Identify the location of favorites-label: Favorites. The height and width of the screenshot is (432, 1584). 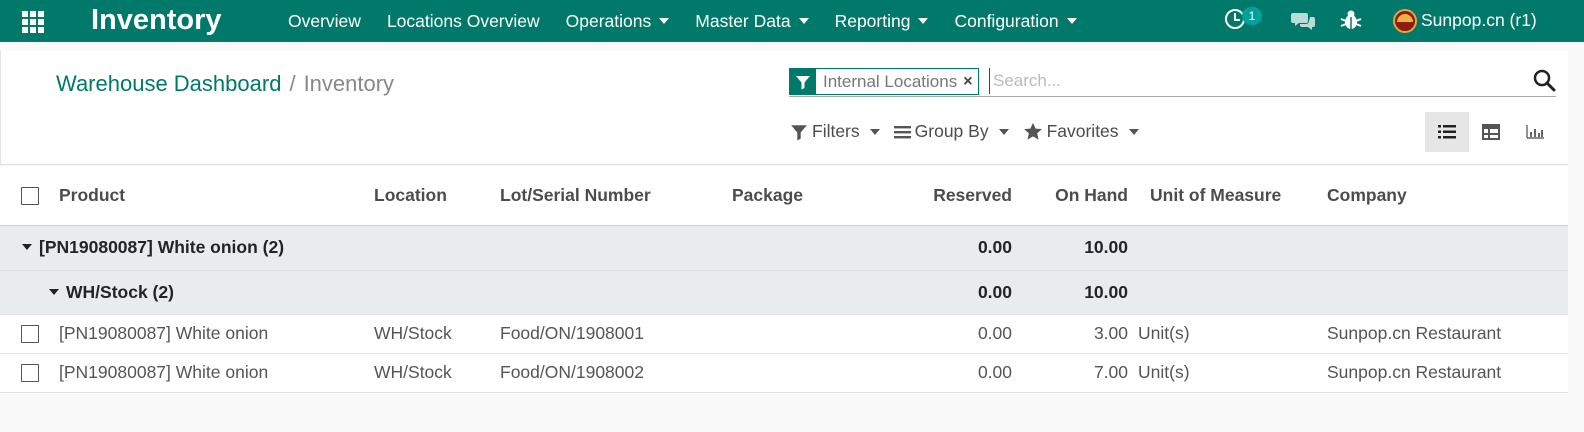
(1082, 131).